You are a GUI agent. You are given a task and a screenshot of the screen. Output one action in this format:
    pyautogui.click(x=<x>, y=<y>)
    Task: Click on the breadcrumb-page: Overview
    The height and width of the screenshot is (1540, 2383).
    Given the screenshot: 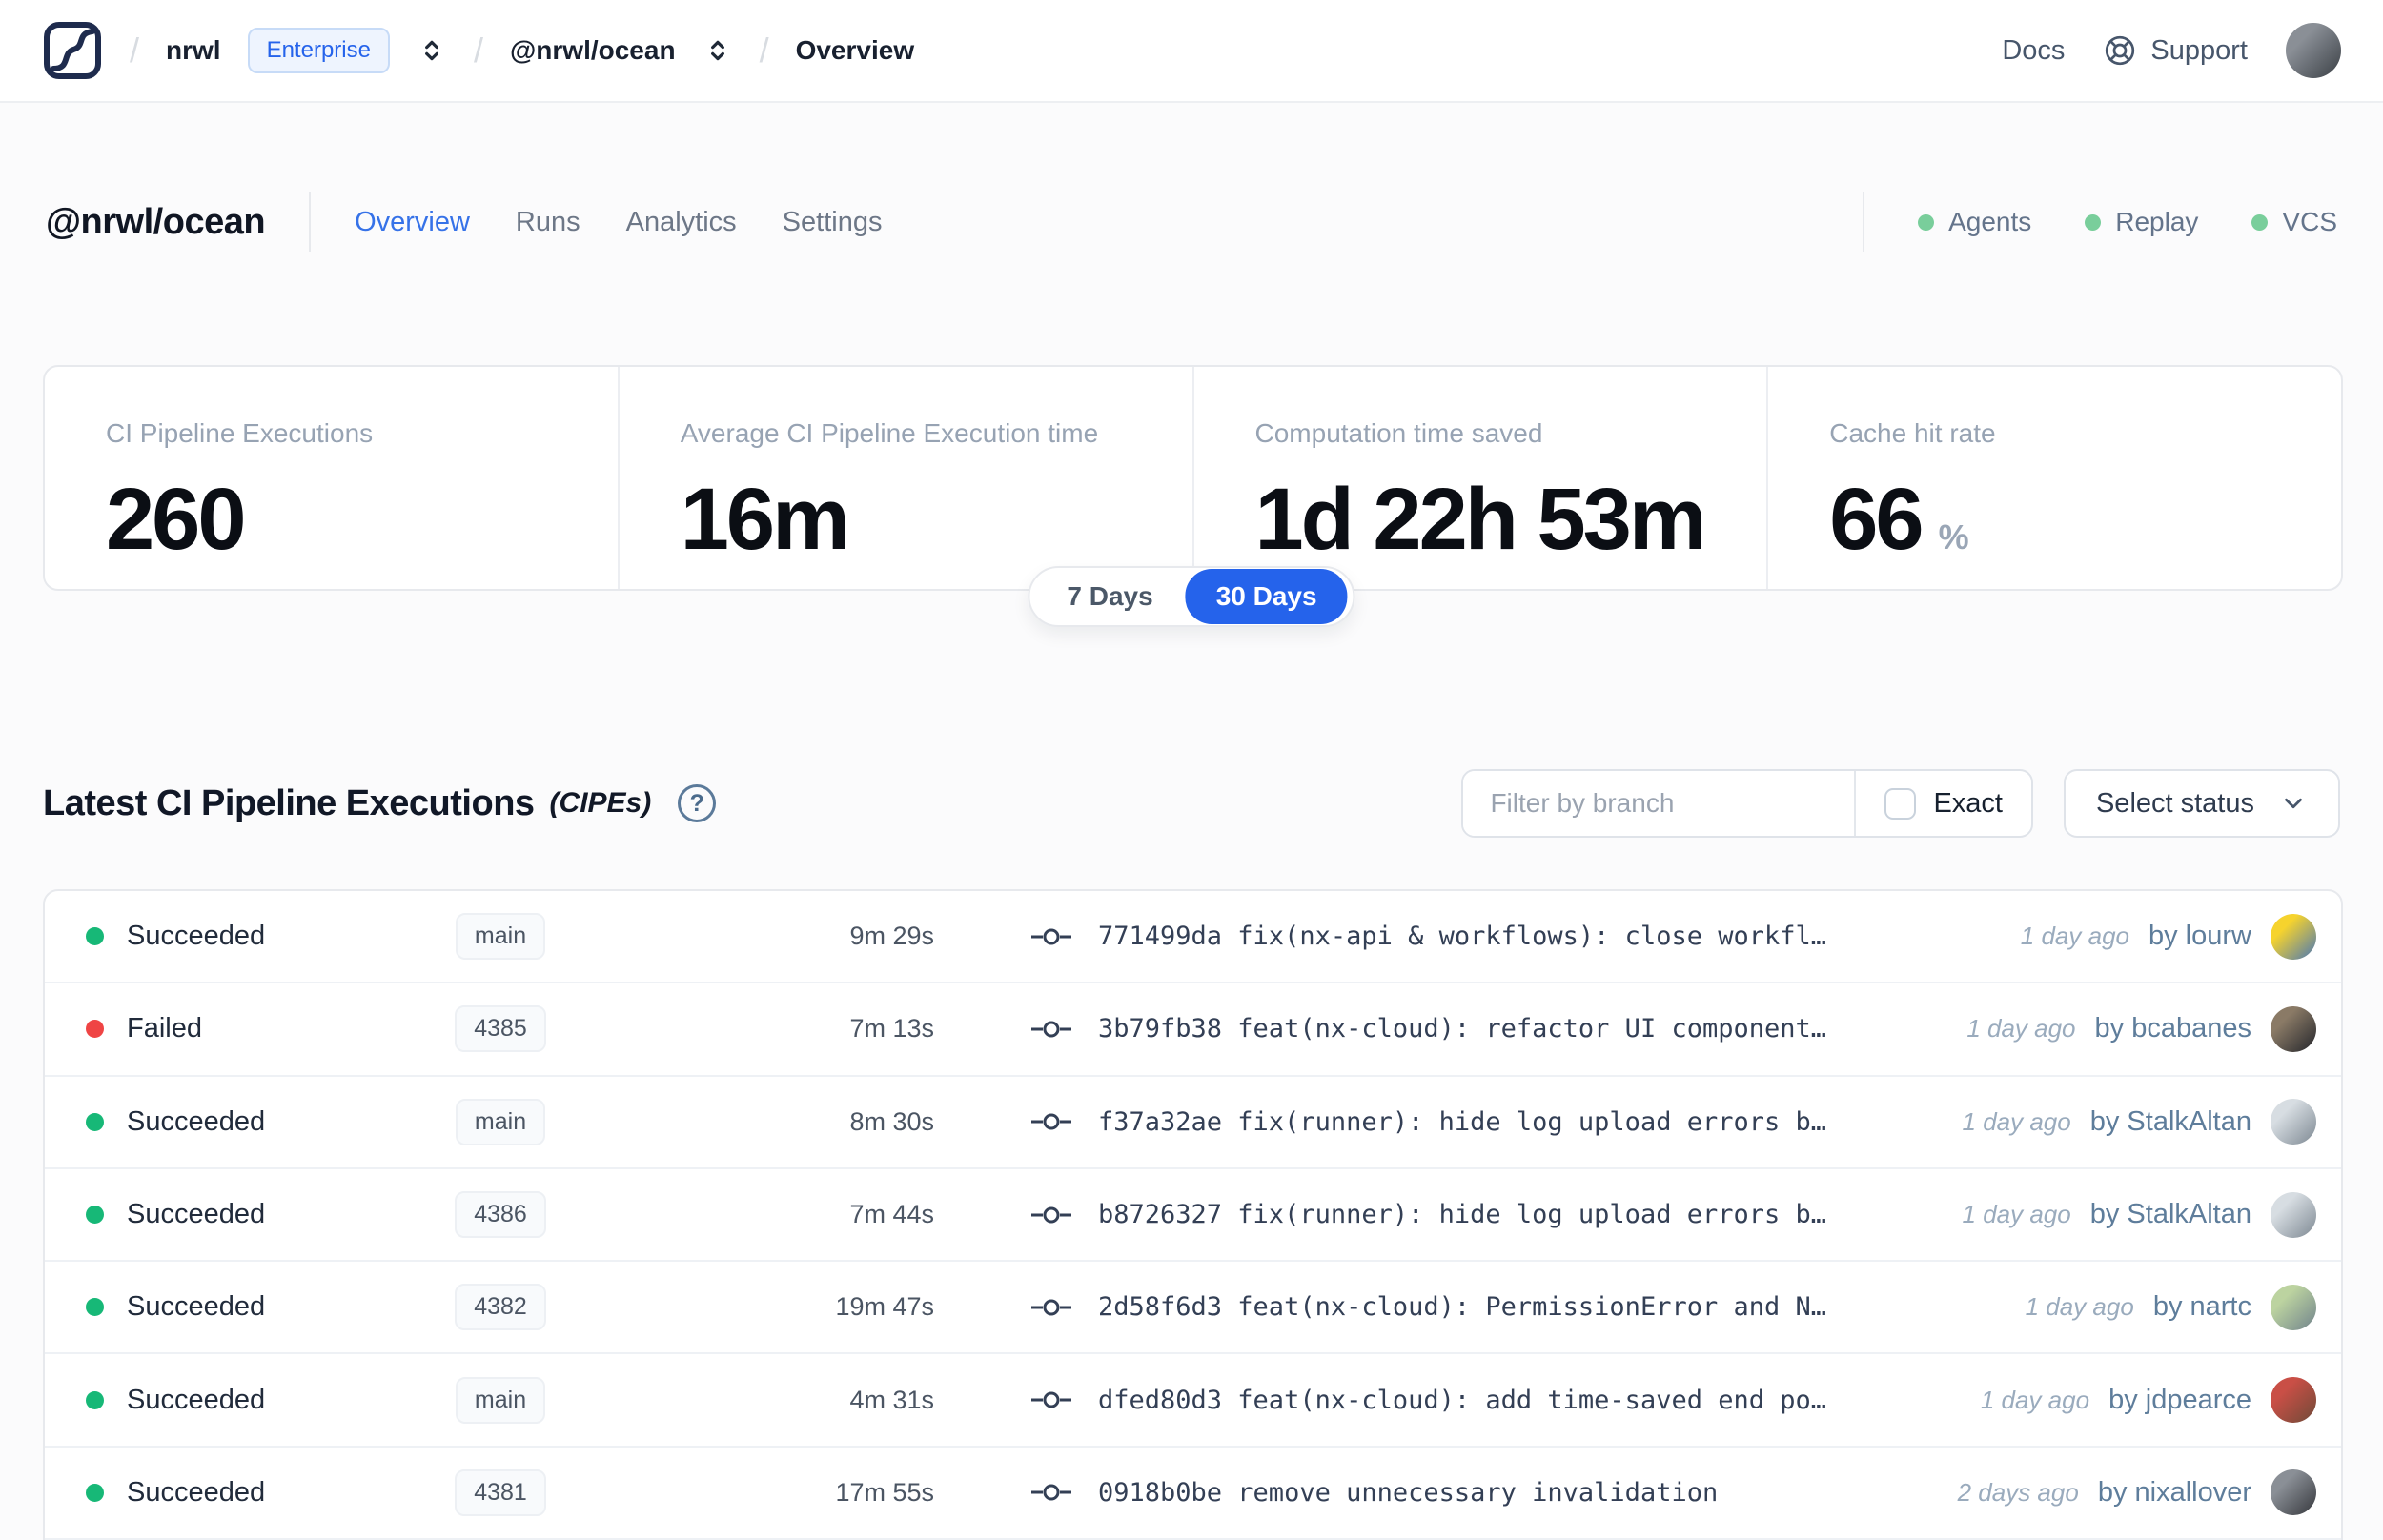 What is the action you would take?
    pyautogui.click(x=855, y=50)
    